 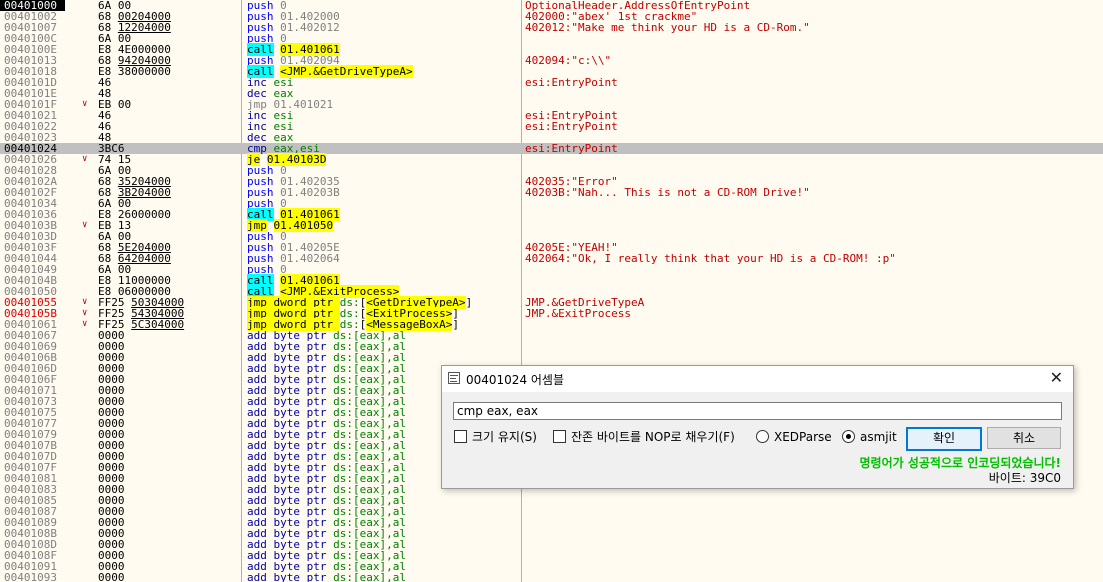 I want to click on disasm-row: 0040101D 46 inc esi esi:EntryPoint, so click(x=551, y=82).